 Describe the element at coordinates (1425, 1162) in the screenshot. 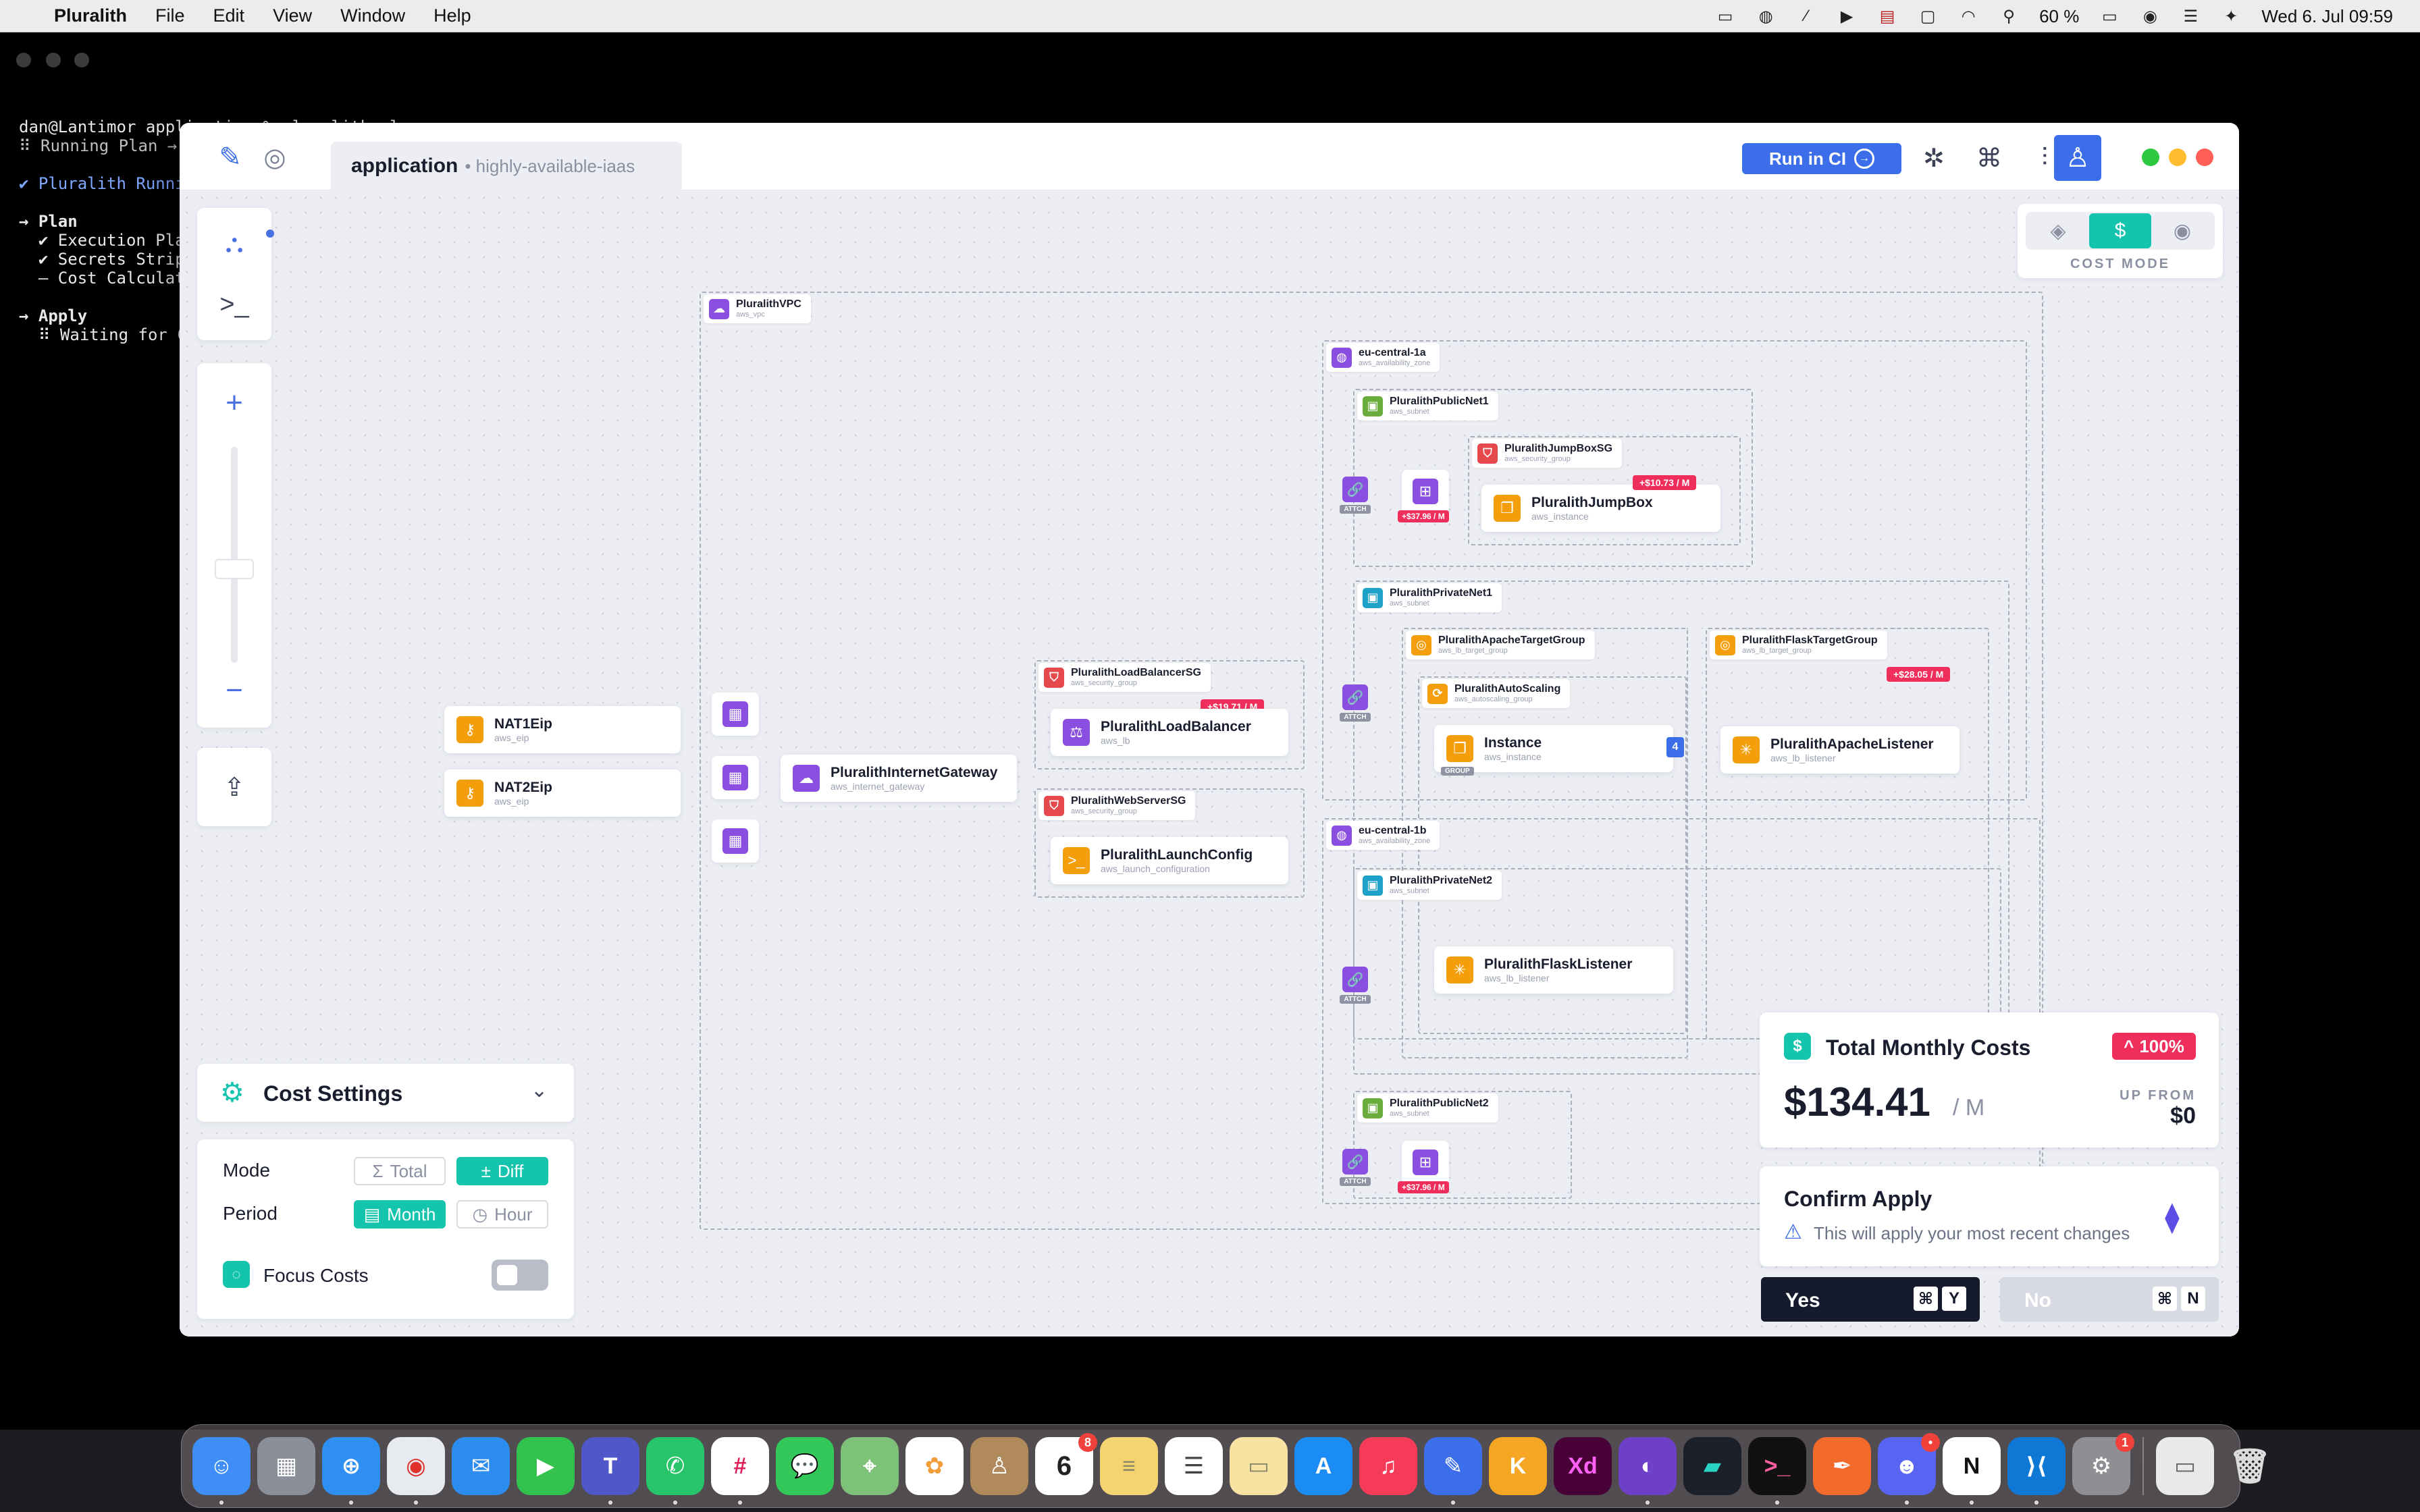

I see `nat-gateway-public2: ⊞` at that location.